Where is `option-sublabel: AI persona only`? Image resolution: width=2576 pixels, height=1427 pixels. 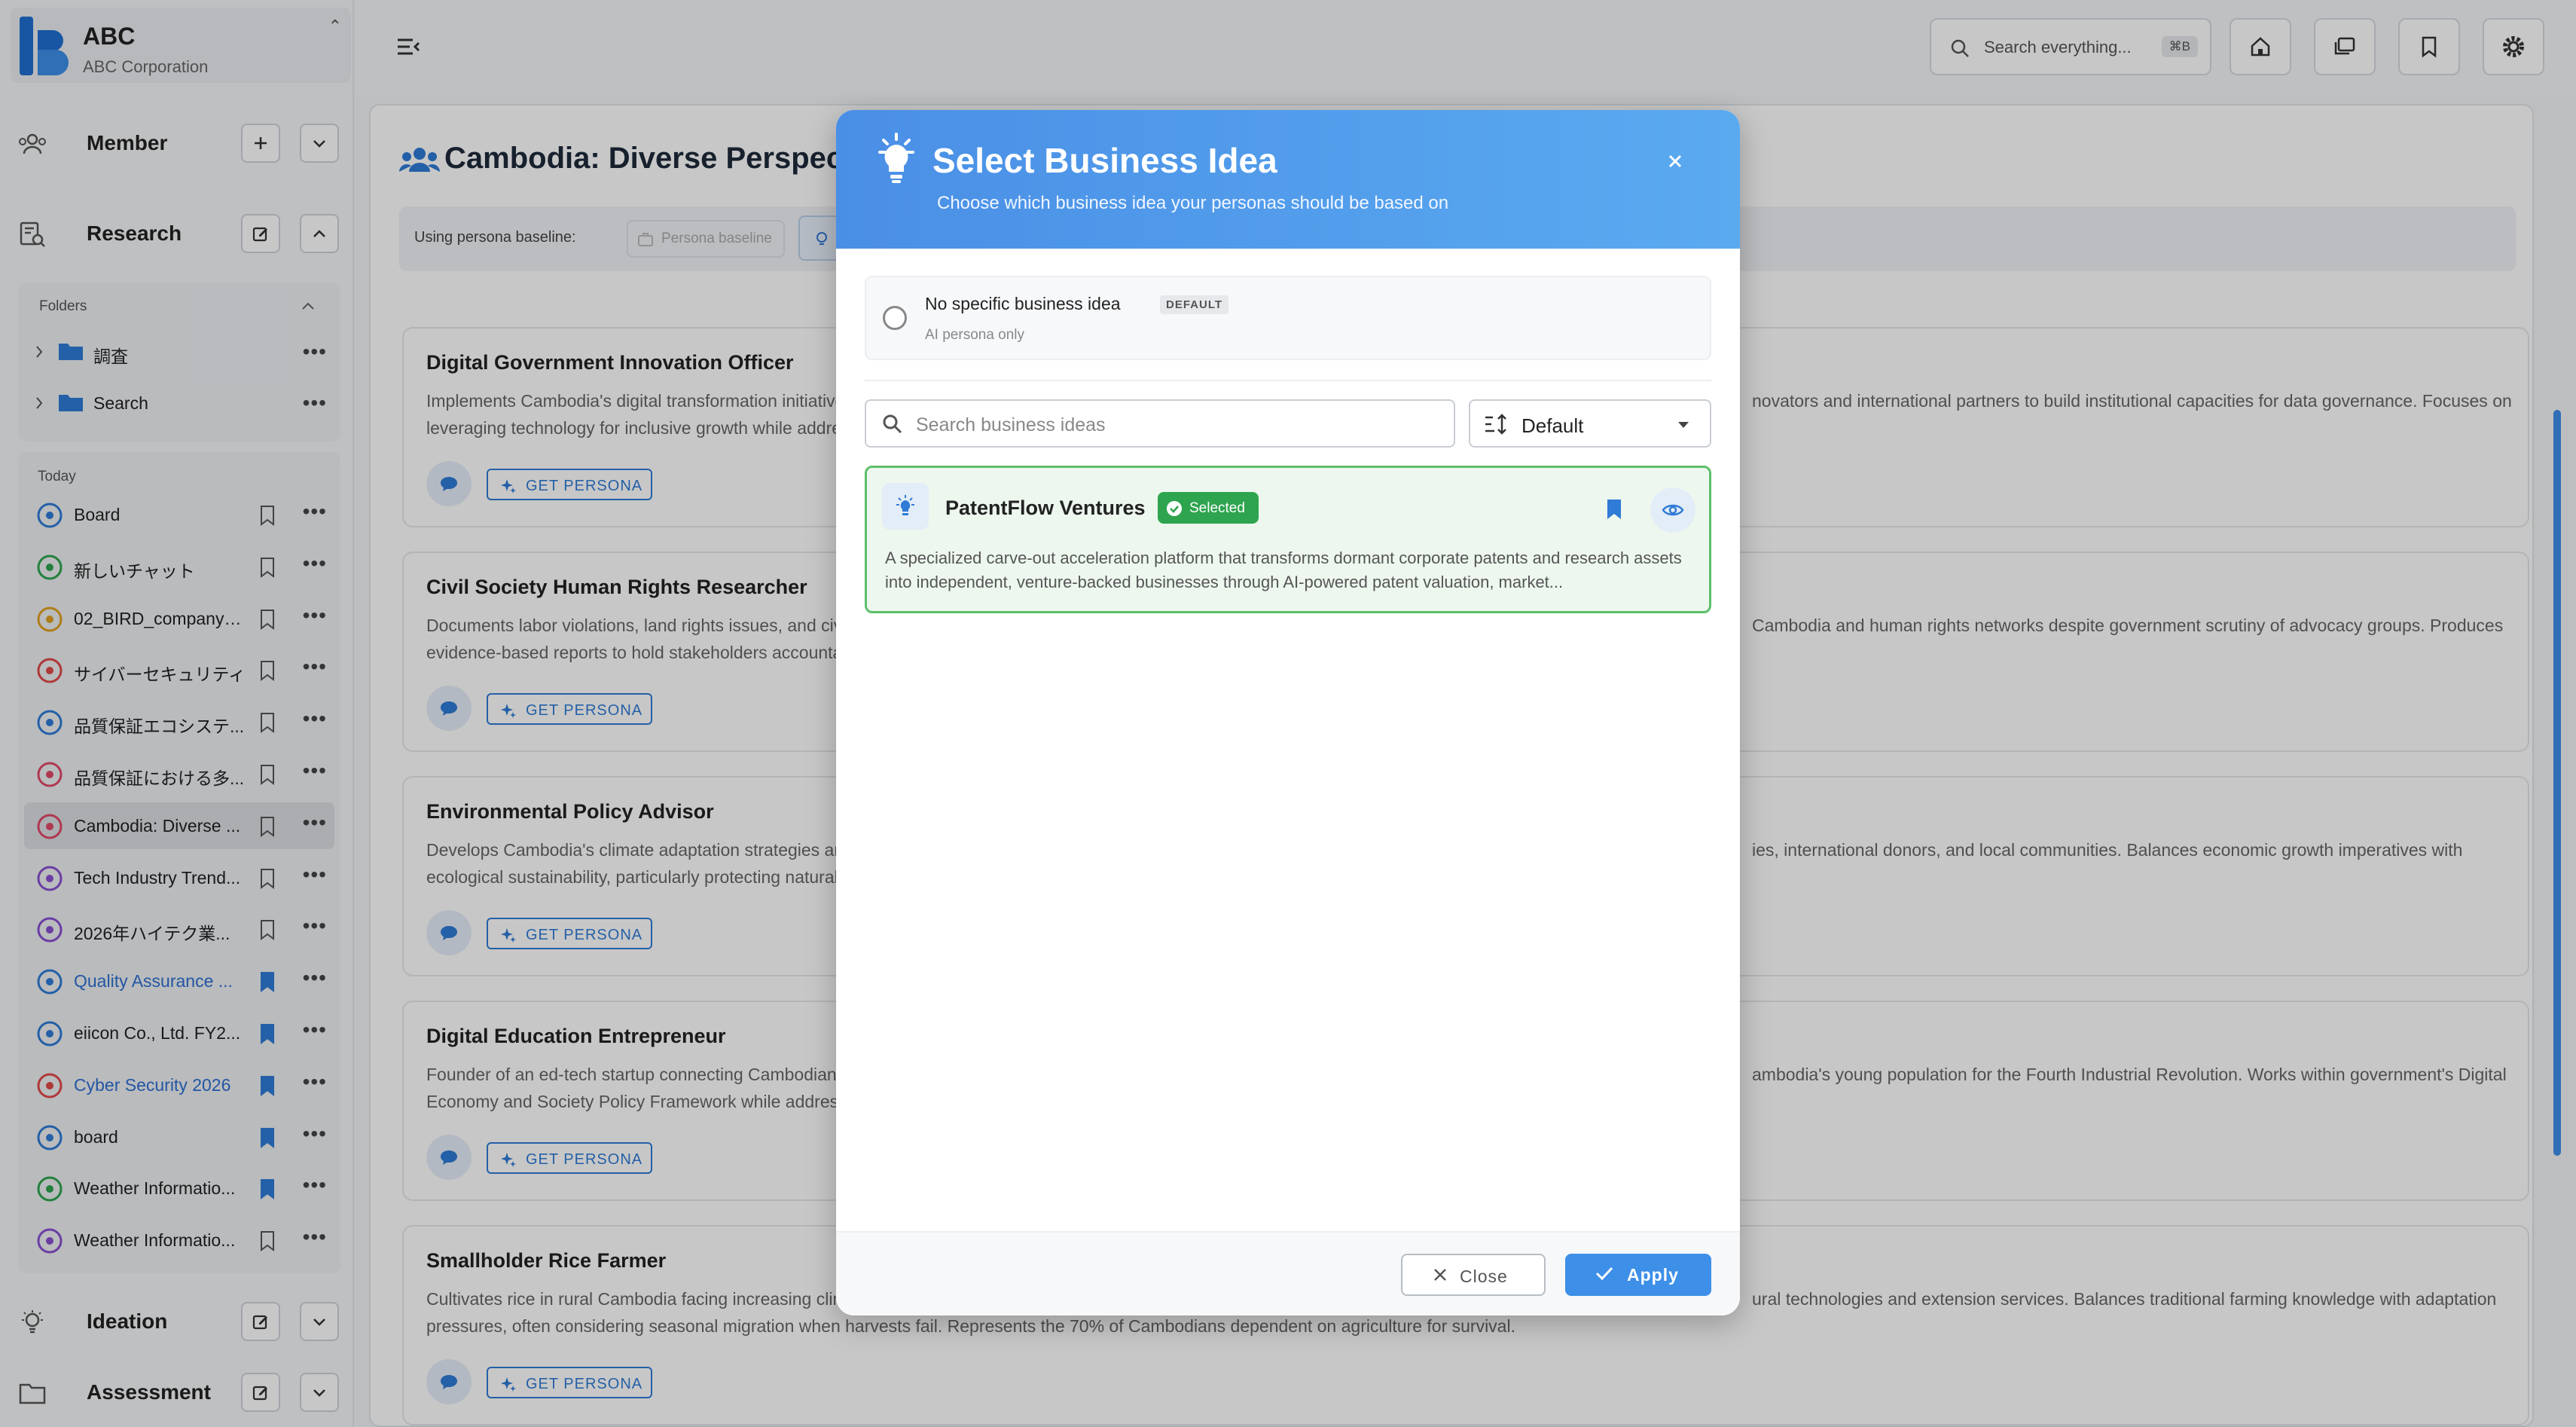
option-sublabel: AI persona only is located at coordinates (975, 335).